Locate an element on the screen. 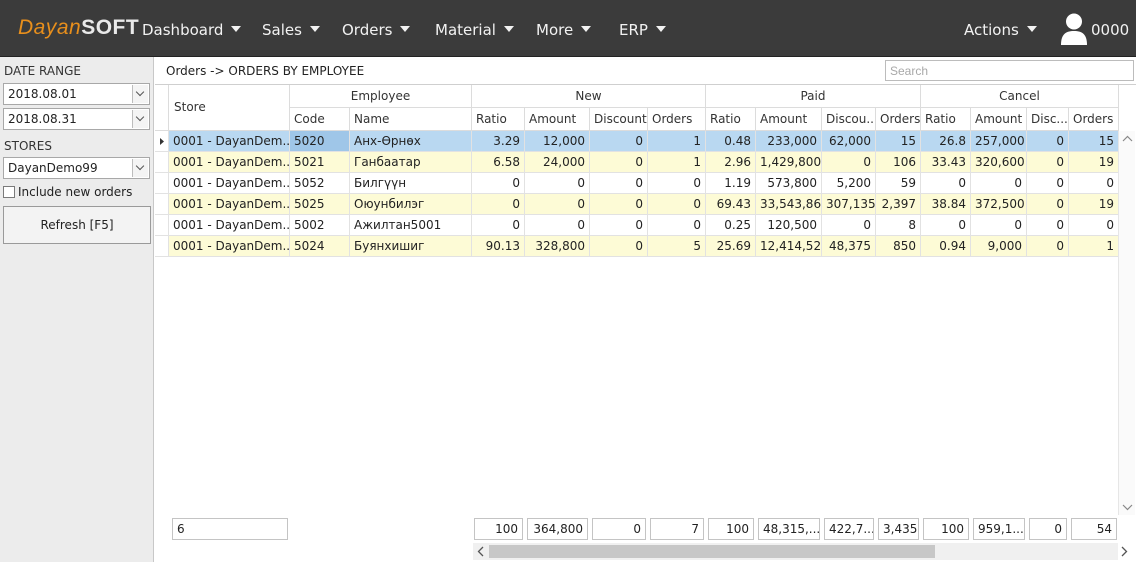 Image resolution: width=1136 pixels, height=562 pixels. col-group-cancel: Cancel is located at coordinates (1020, 96).